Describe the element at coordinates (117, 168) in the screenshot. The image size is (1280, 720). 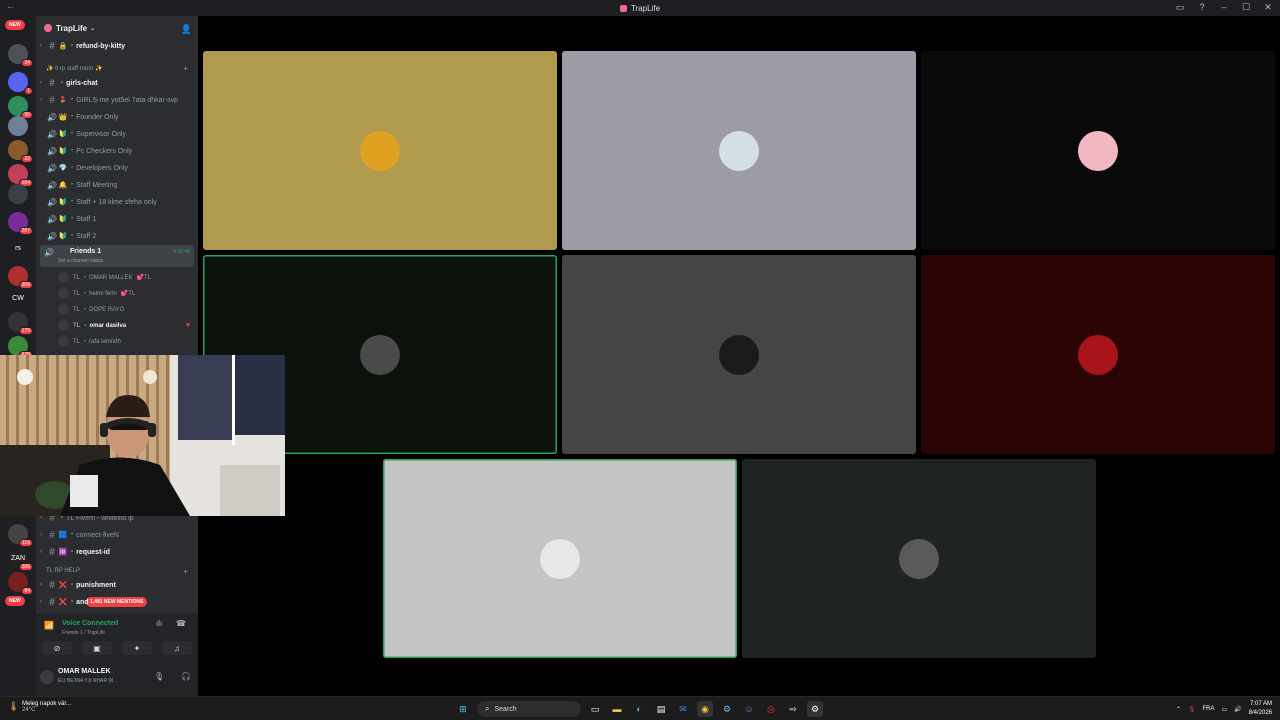
I see `voice-channel: 🔊 💎 • Developers Only` at that location.